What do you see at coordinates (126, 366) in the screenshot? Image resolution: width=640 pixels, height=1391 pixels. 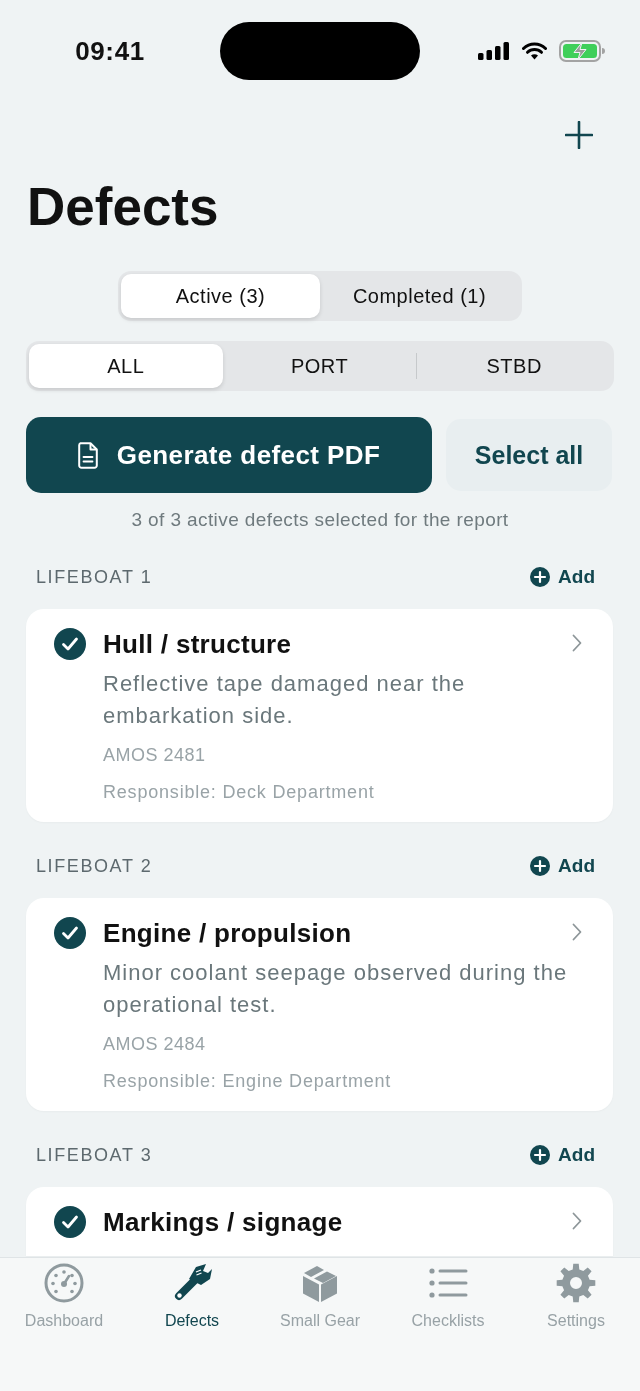 I see `side-filter-tab: ALL` at bounding box center [126, 366].